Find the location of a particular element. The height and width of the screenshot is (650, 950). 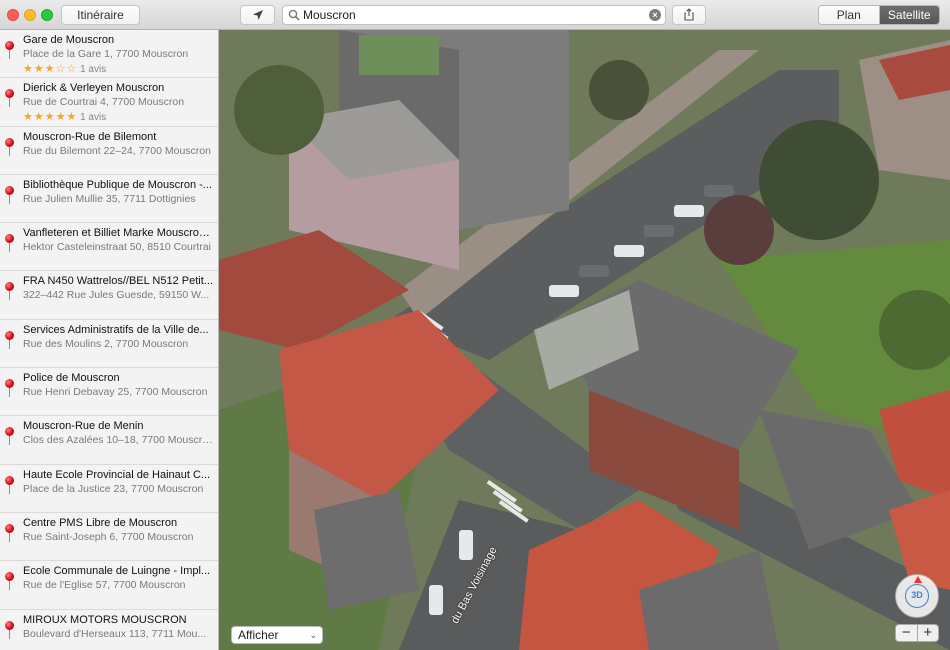

share-icon is located at coordinates (689, 14).